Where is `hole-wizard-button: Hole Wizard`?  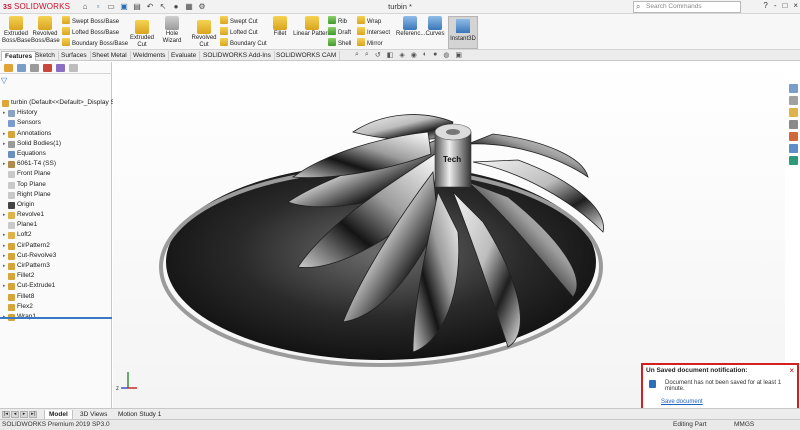 hole-wizard-button: Hole Wizard is located at coordinates (172, 30).